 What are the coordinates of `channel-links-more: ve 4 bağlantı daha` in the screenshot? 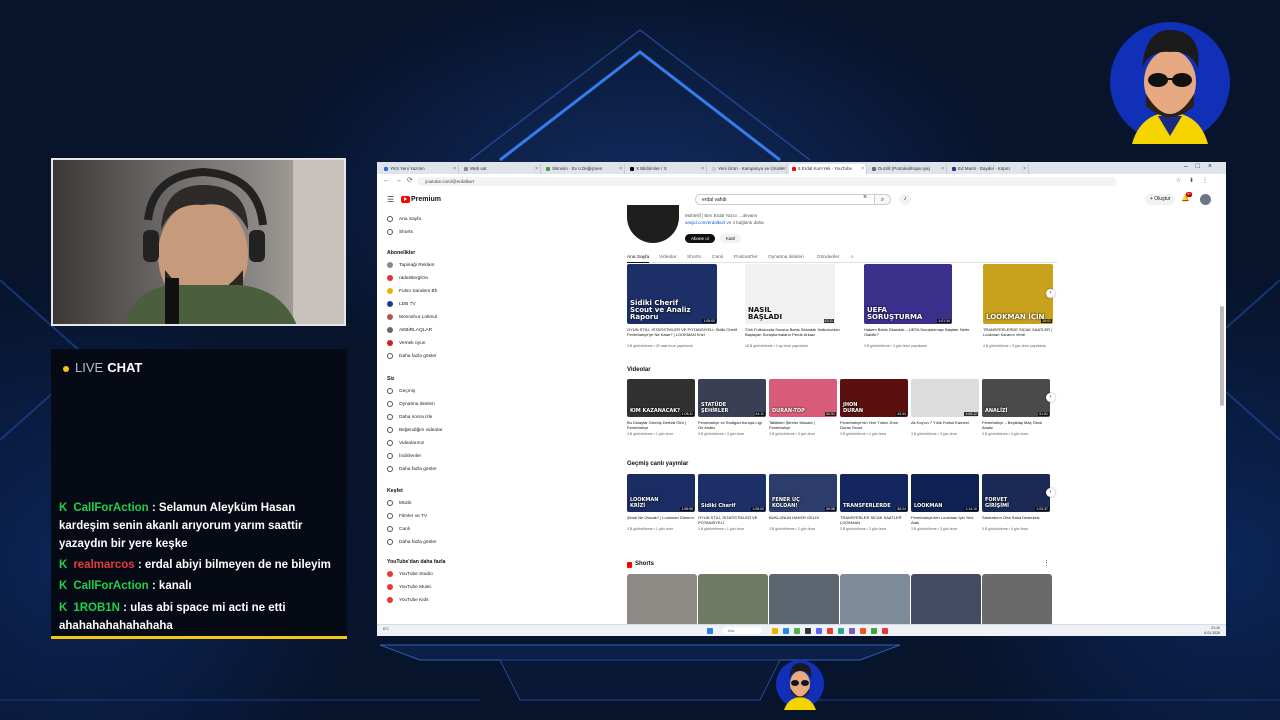 It's located at (745, 222).